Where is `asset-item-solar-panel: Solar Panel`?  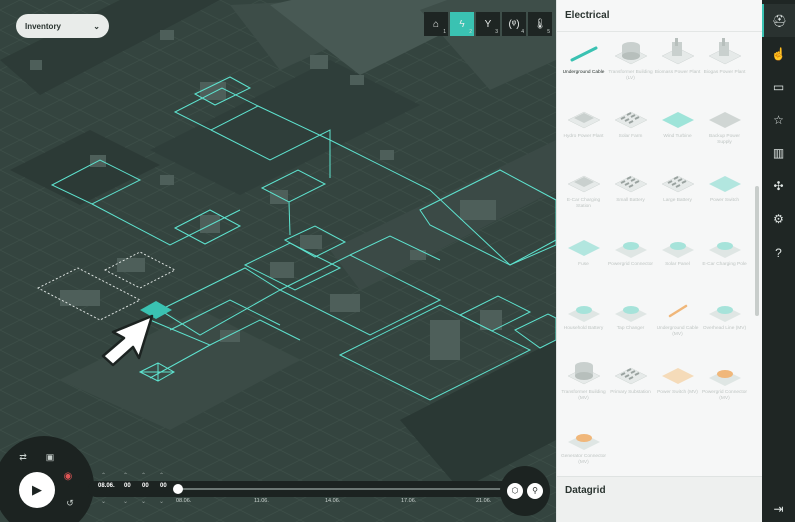 asset-item-solar-panel: Solar Panel is located at coordinates (677, 259).